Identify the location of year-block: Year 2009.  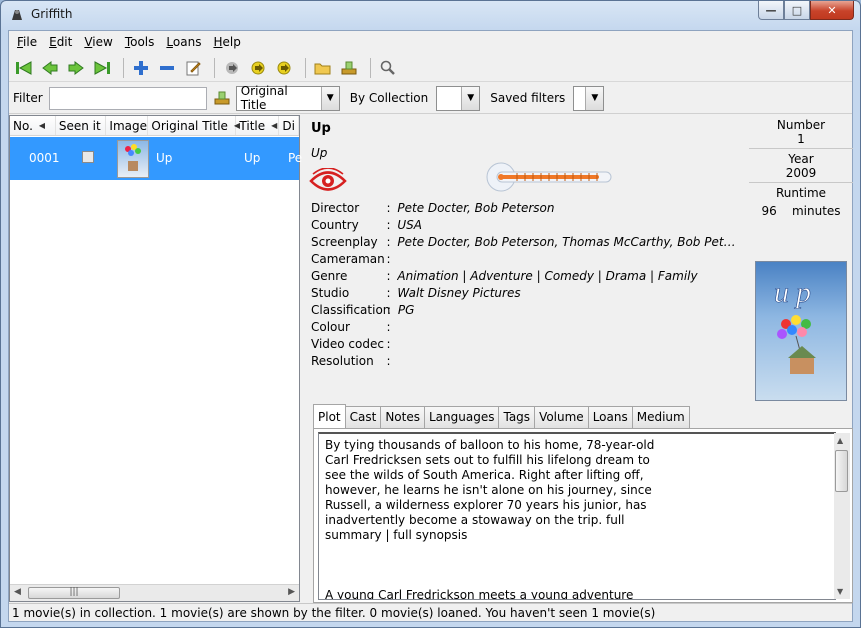
(801, 166).